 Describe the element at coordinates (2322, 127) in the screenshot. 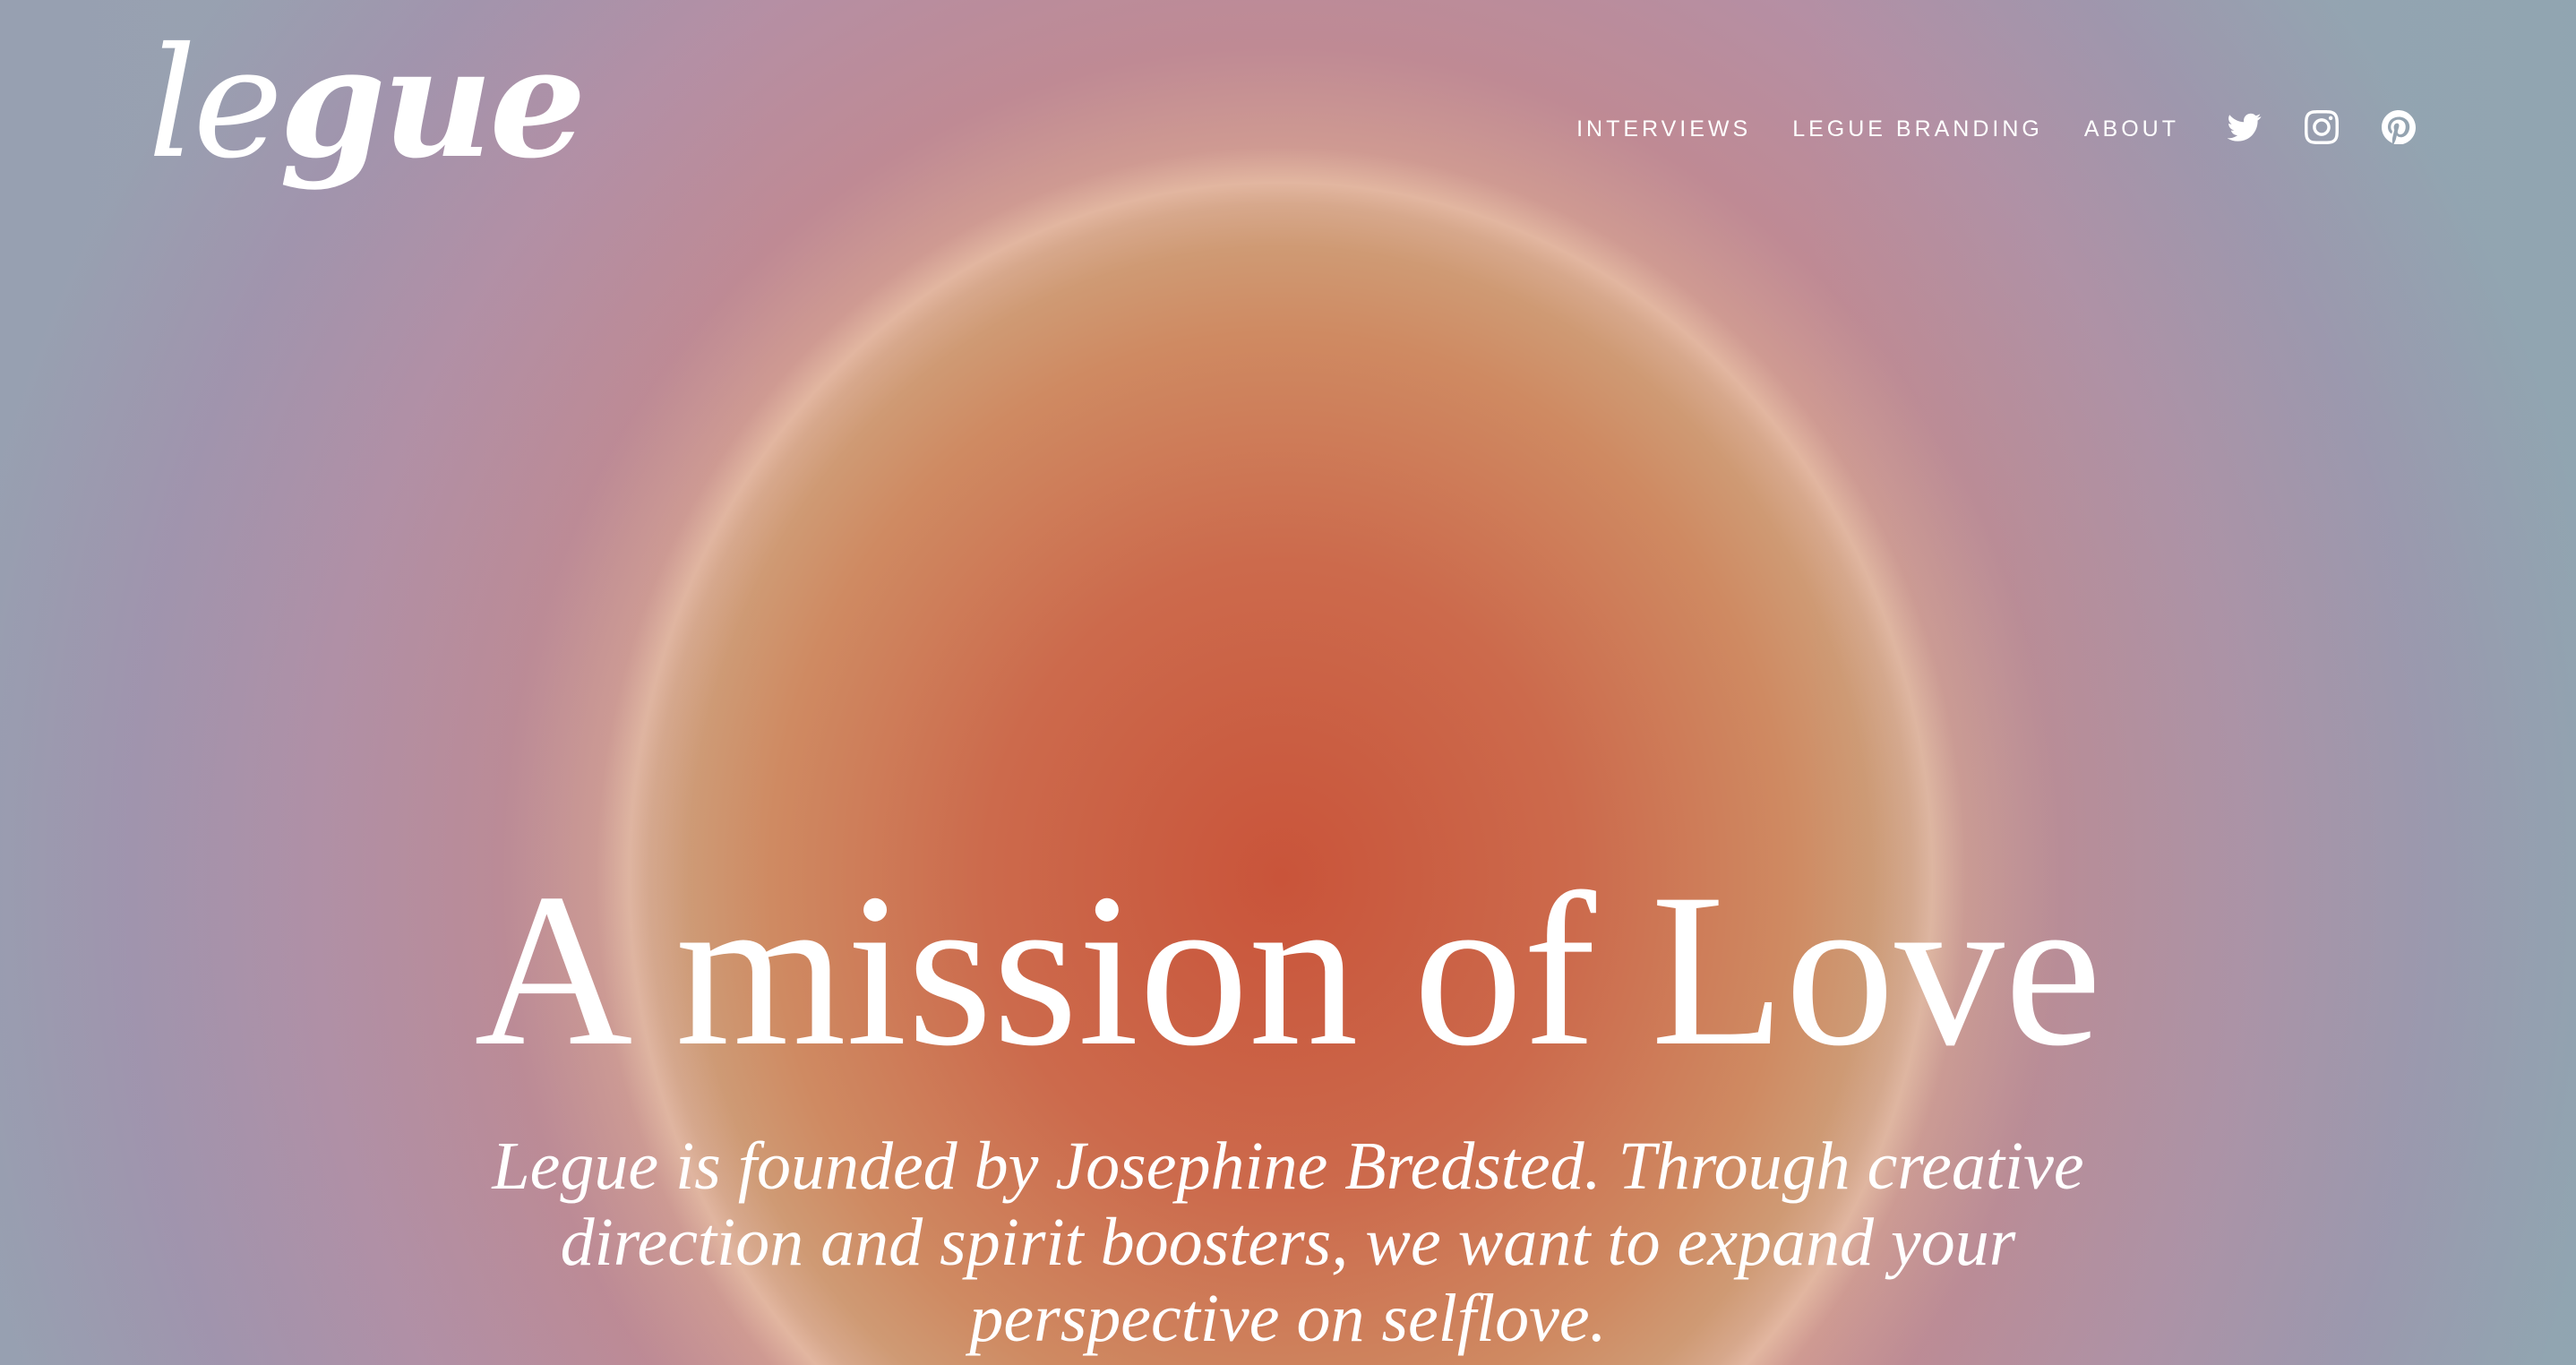

I see `instagram-icon` at that location.